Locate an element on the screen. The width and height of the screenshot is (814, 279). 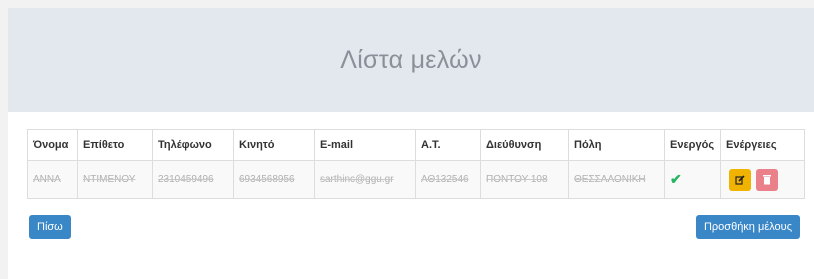
column-header-mobile: Κινητό is located at coordinates (274, 145).